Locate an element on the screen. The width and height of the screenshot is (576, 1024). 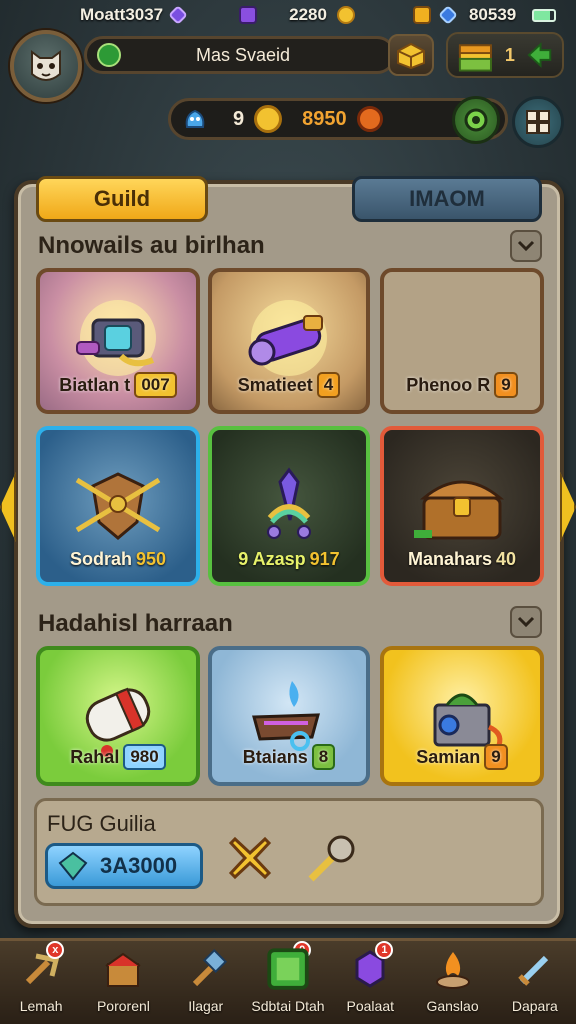
player-label: Moatt3037 is located at coordinates (122, 14).